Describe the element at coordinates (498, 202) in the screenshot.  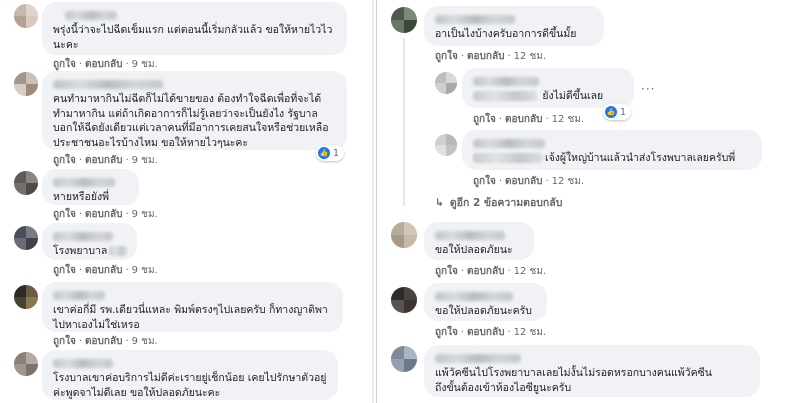
I see `view-more-replies-link: ↳ ดูอีก 2 ข้อความตอบกลับ` at that location.